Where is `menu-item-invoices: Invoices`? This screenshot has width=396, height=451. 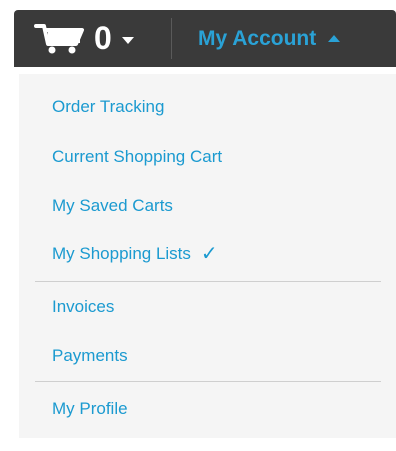
menu-item-invoices: Invoices is located at coordinates (83, 307).